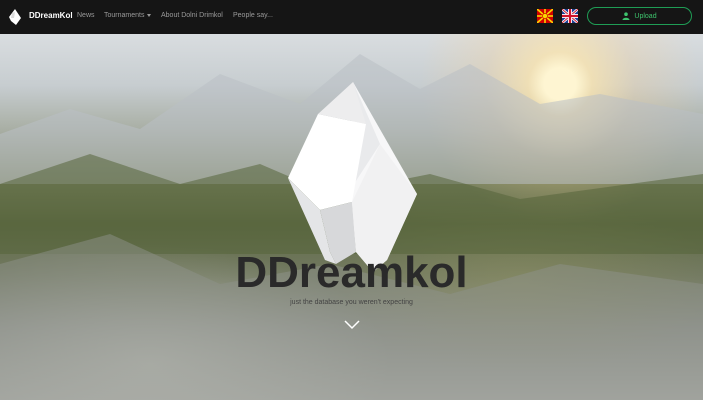 The height and width of the screenshot is (400, 703). Describe the element at coordinates (626, 16) in the screenshot. I see `user-upload-icon` at that location.